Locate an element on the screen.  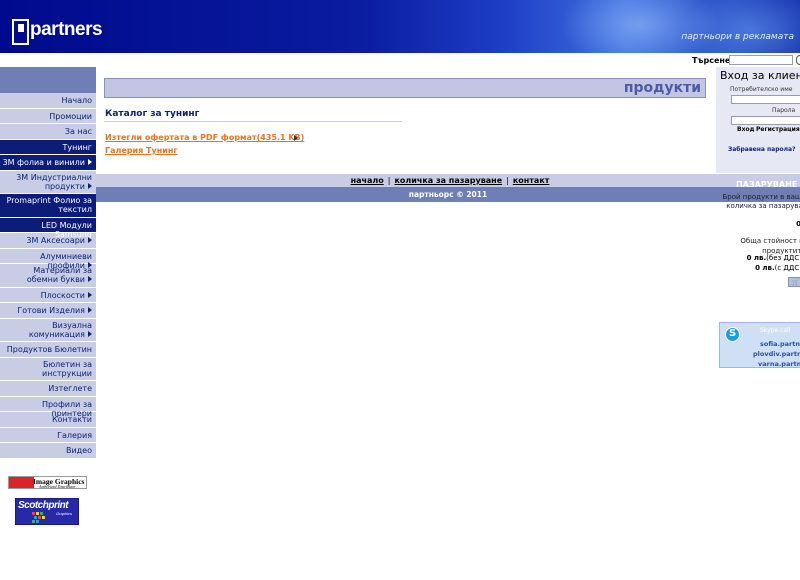
skype-account-plovdiv: plovdiv.partners is located at coordinates (776, 354).